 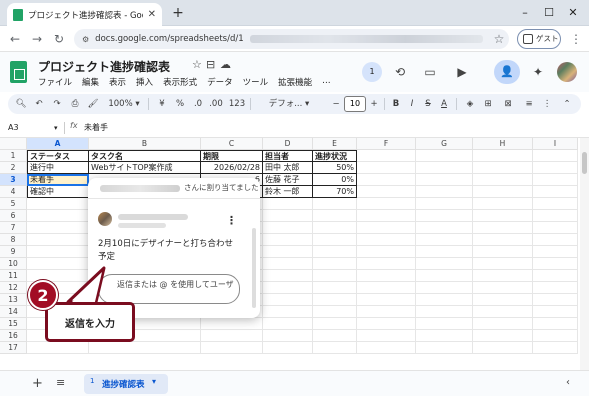 What do you see at coordinates (288, 240) in the screenshot?
I see `cell-d8` at bounding box center [288, 240].